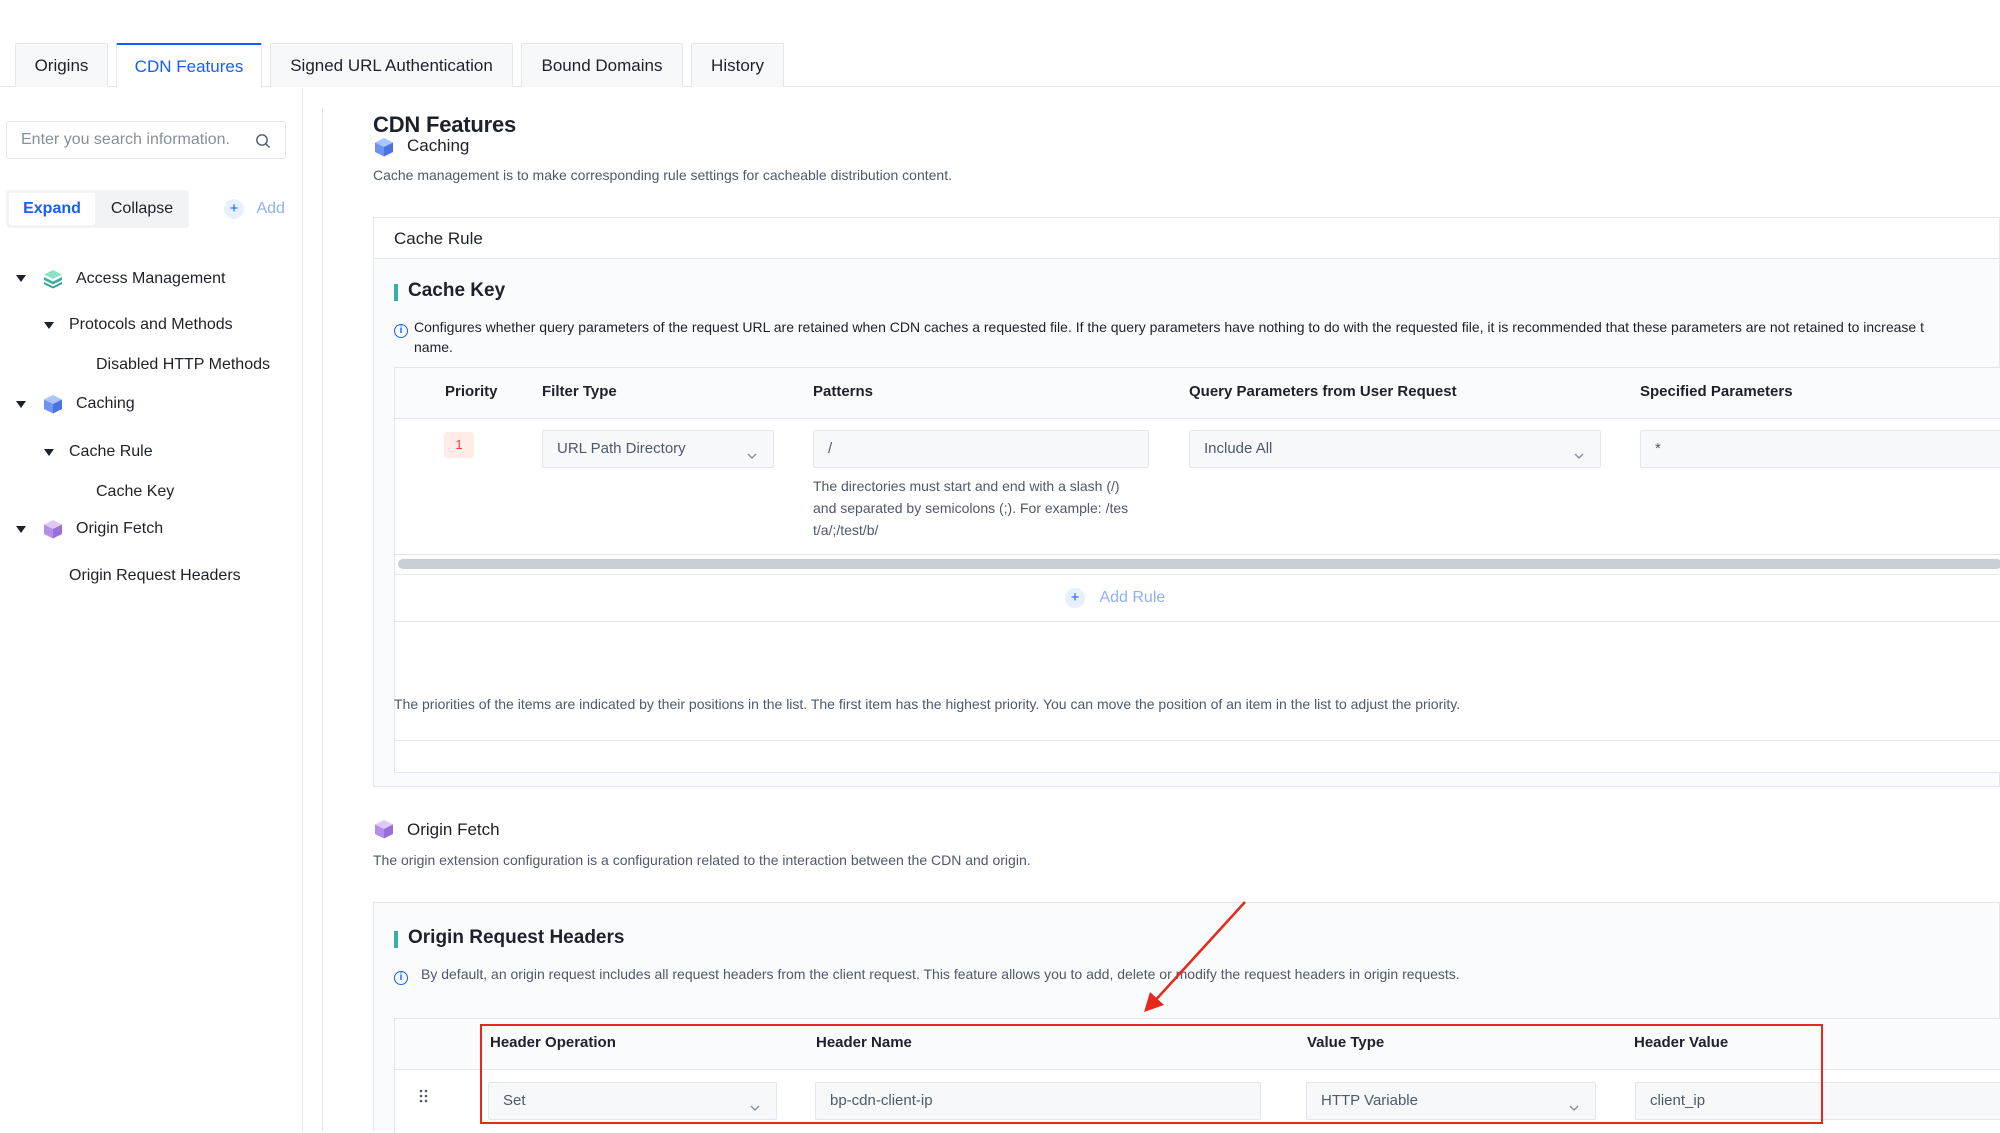 Image resolution: width=2000 pixels, height=1133 pixels. What do you see at coordinates (111, 452) in the screenshot?
I see `tree-item-cache-rule: Cache Rule` at bounding box center [111, 452].